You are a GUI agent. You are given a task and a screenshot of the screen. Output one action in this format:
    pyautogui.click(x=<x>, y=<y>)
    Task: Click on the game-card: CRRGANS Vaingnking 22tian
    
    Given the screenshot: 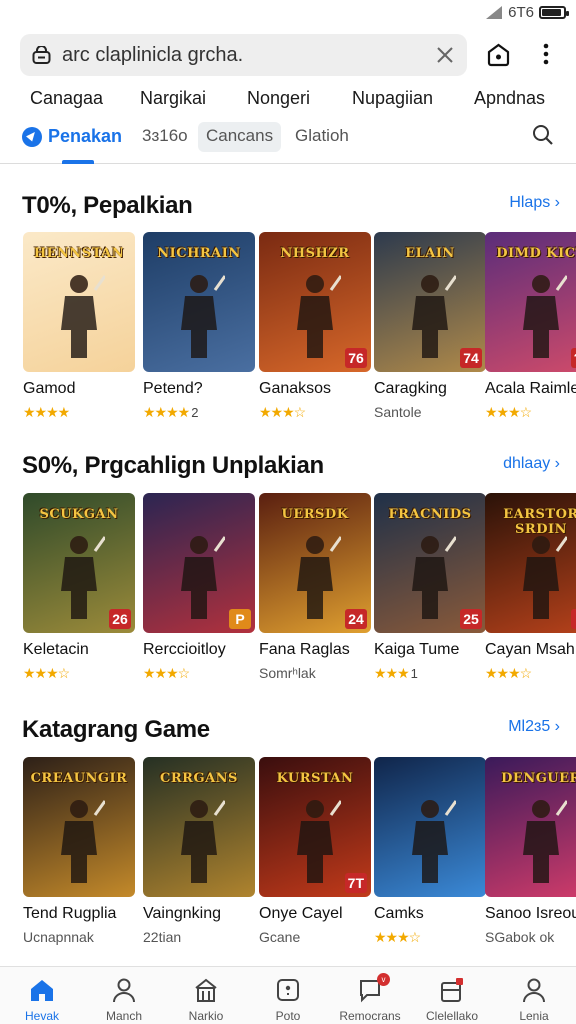 What is the action you would take?
    pyautogui.click(x=199, y=855)
    